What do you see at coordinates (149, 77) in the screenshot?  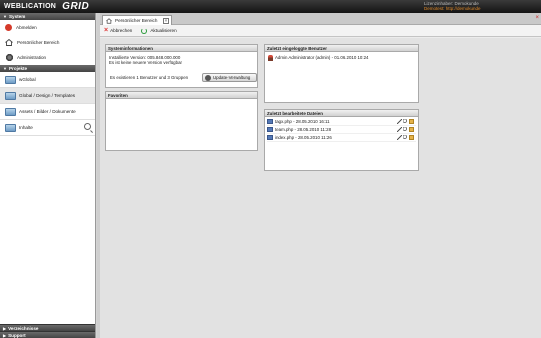 I see `users-groups-text: Es existieren 1 Benutzer und 3 Gruppen` at bounding box center [149, 77].